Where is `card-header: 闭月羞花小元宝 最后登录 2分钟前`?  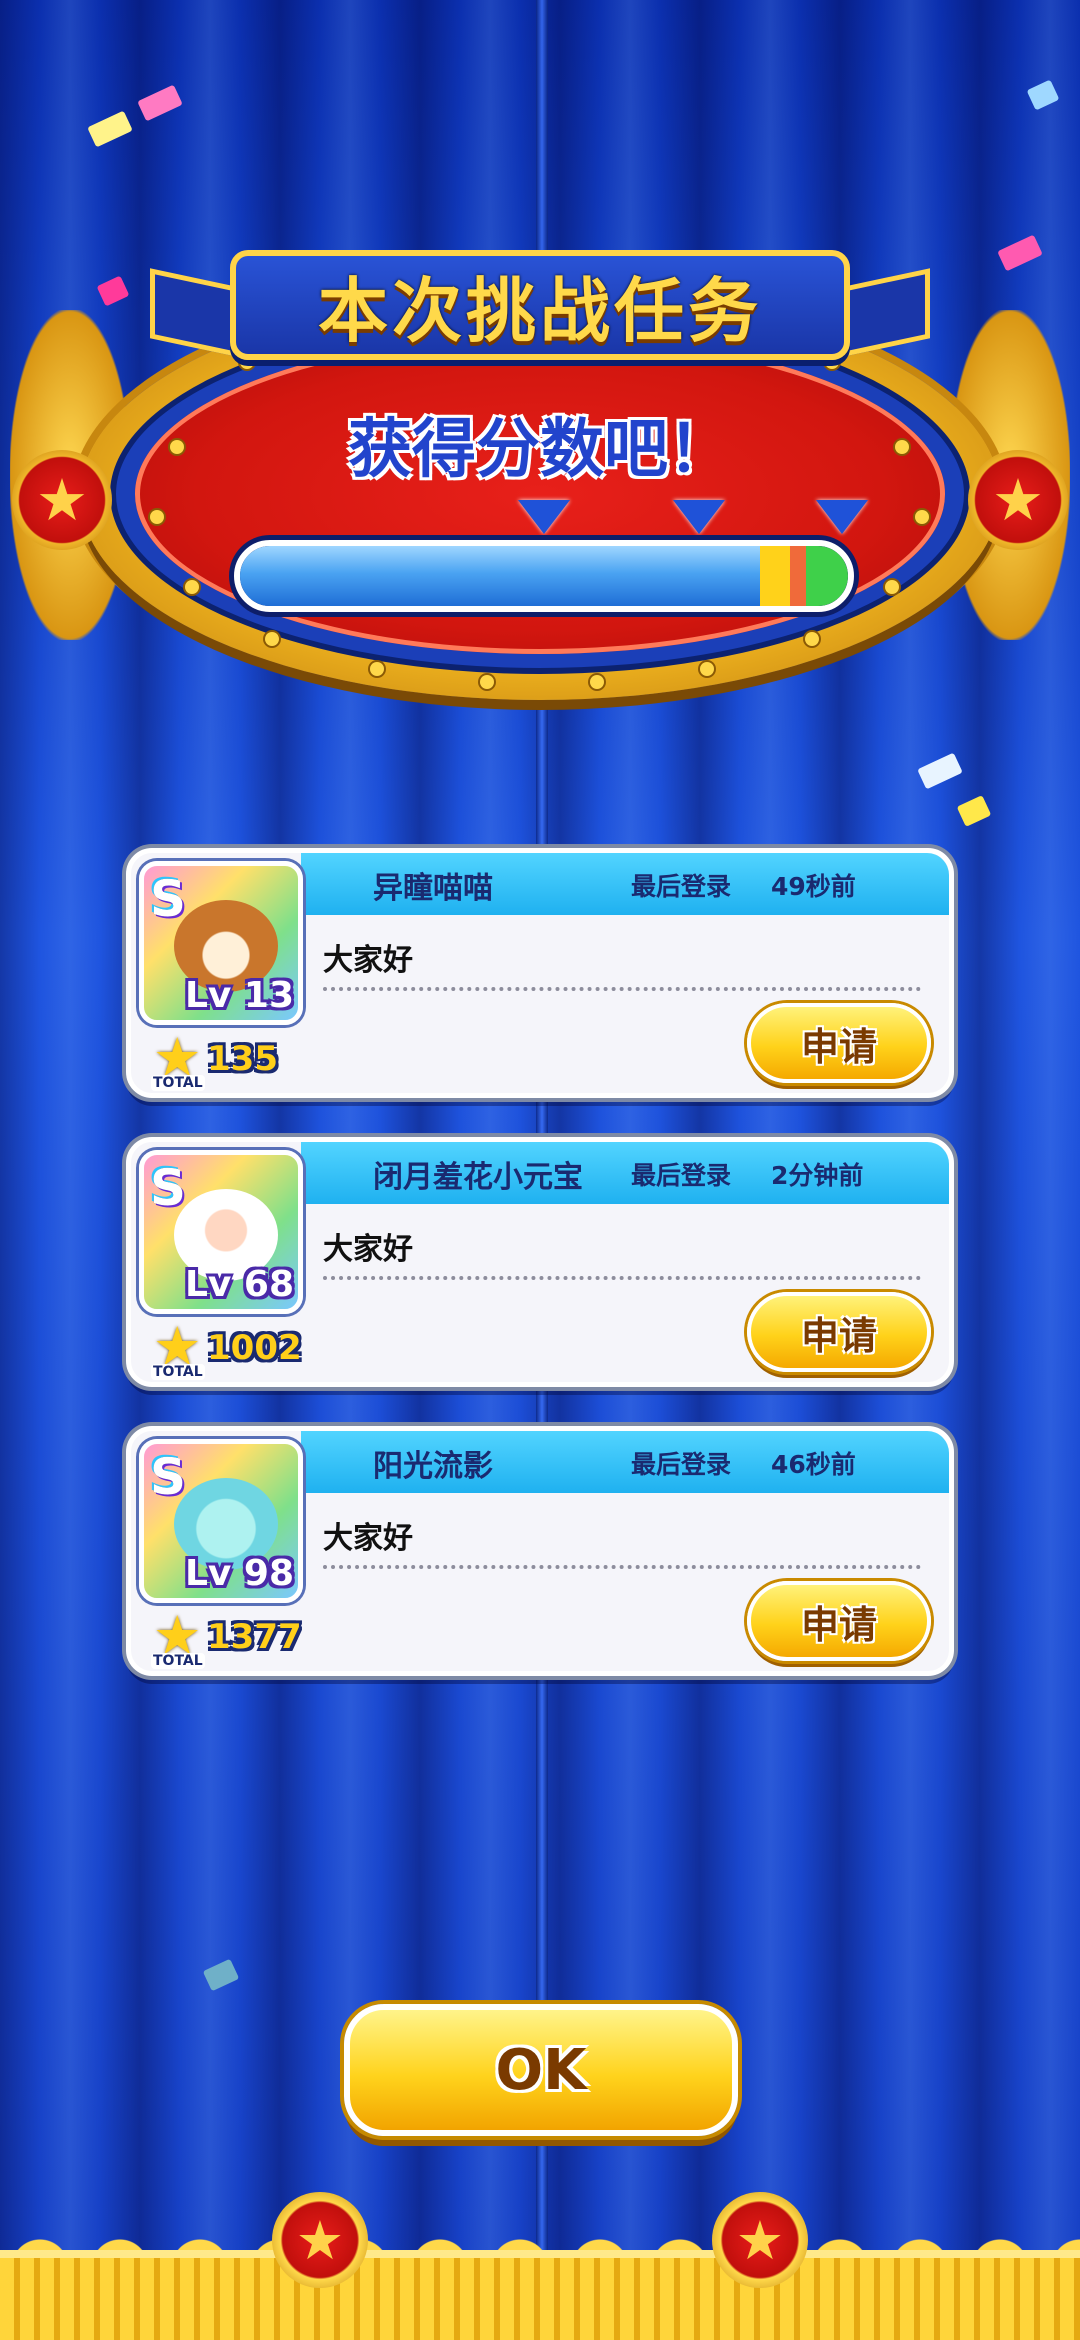
card-header: 闭月羞花小元宝 最后登录 2分钟前 is located at coordinates (625, 1173).